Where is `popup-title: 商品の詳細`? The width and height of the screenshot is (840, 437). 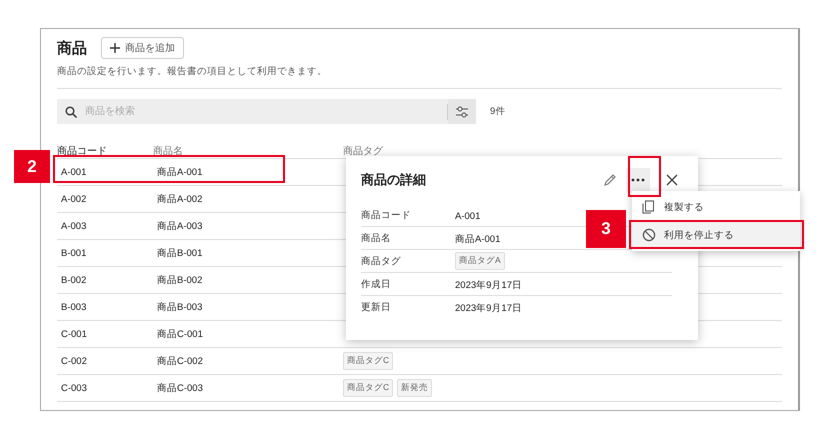
popup-title: 商品の詳細 is located at coordinates (394, 180).